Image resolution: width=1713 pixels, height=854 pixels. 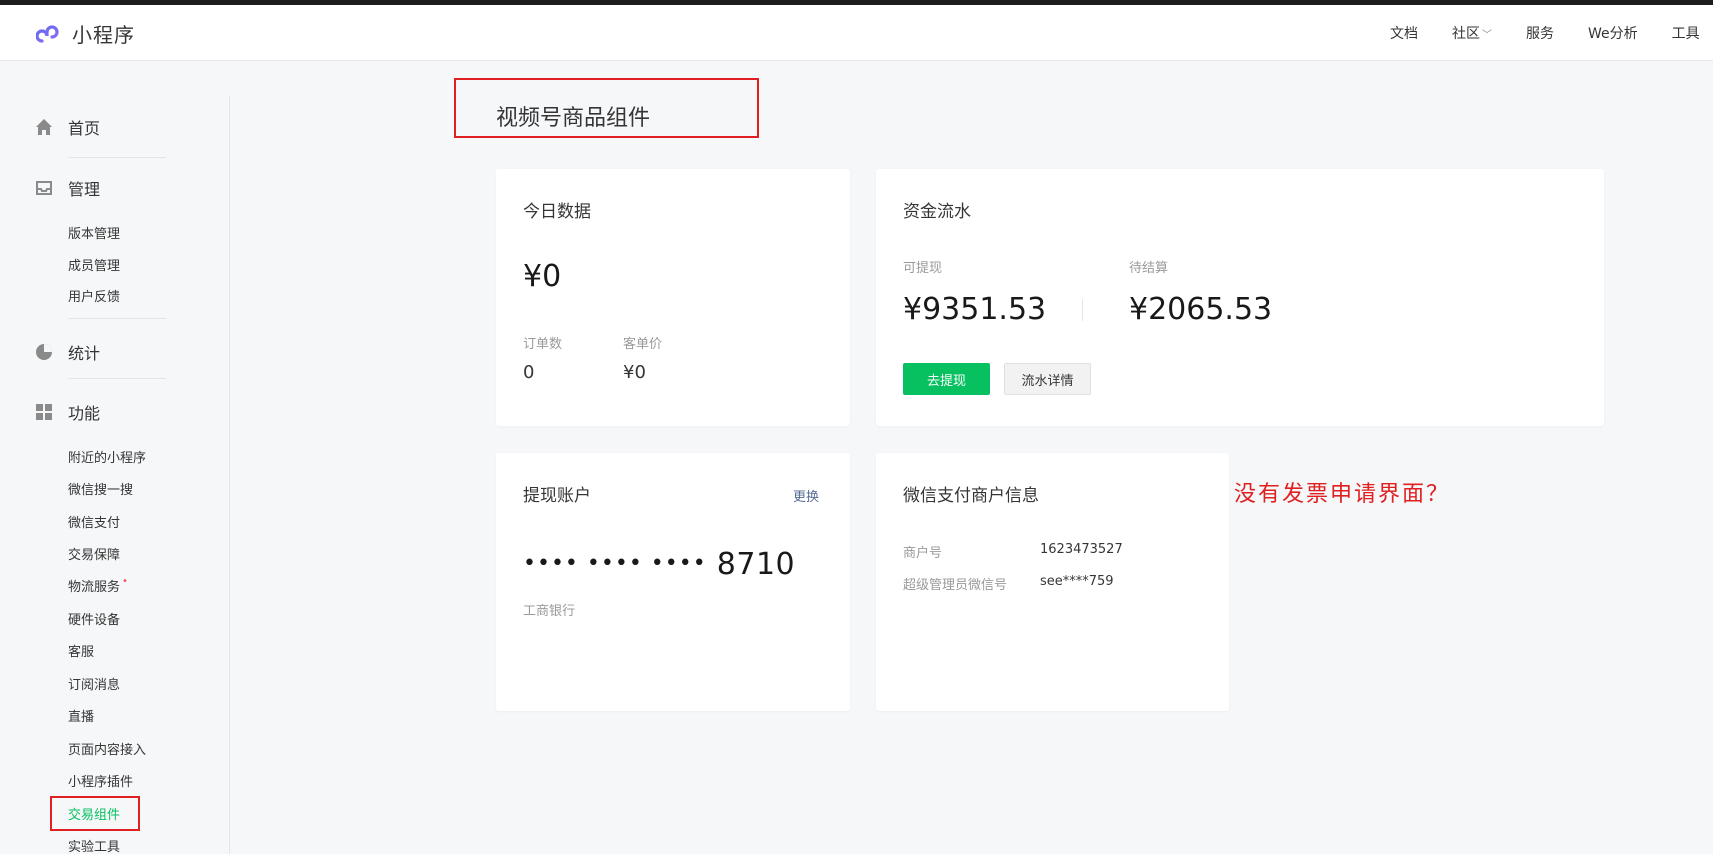 I want to click on funds-card: 资金流水 可提现 ¥9351.53 待结算 ¥2065.53 去提现 流水详情, so click(x=1240, y=297).